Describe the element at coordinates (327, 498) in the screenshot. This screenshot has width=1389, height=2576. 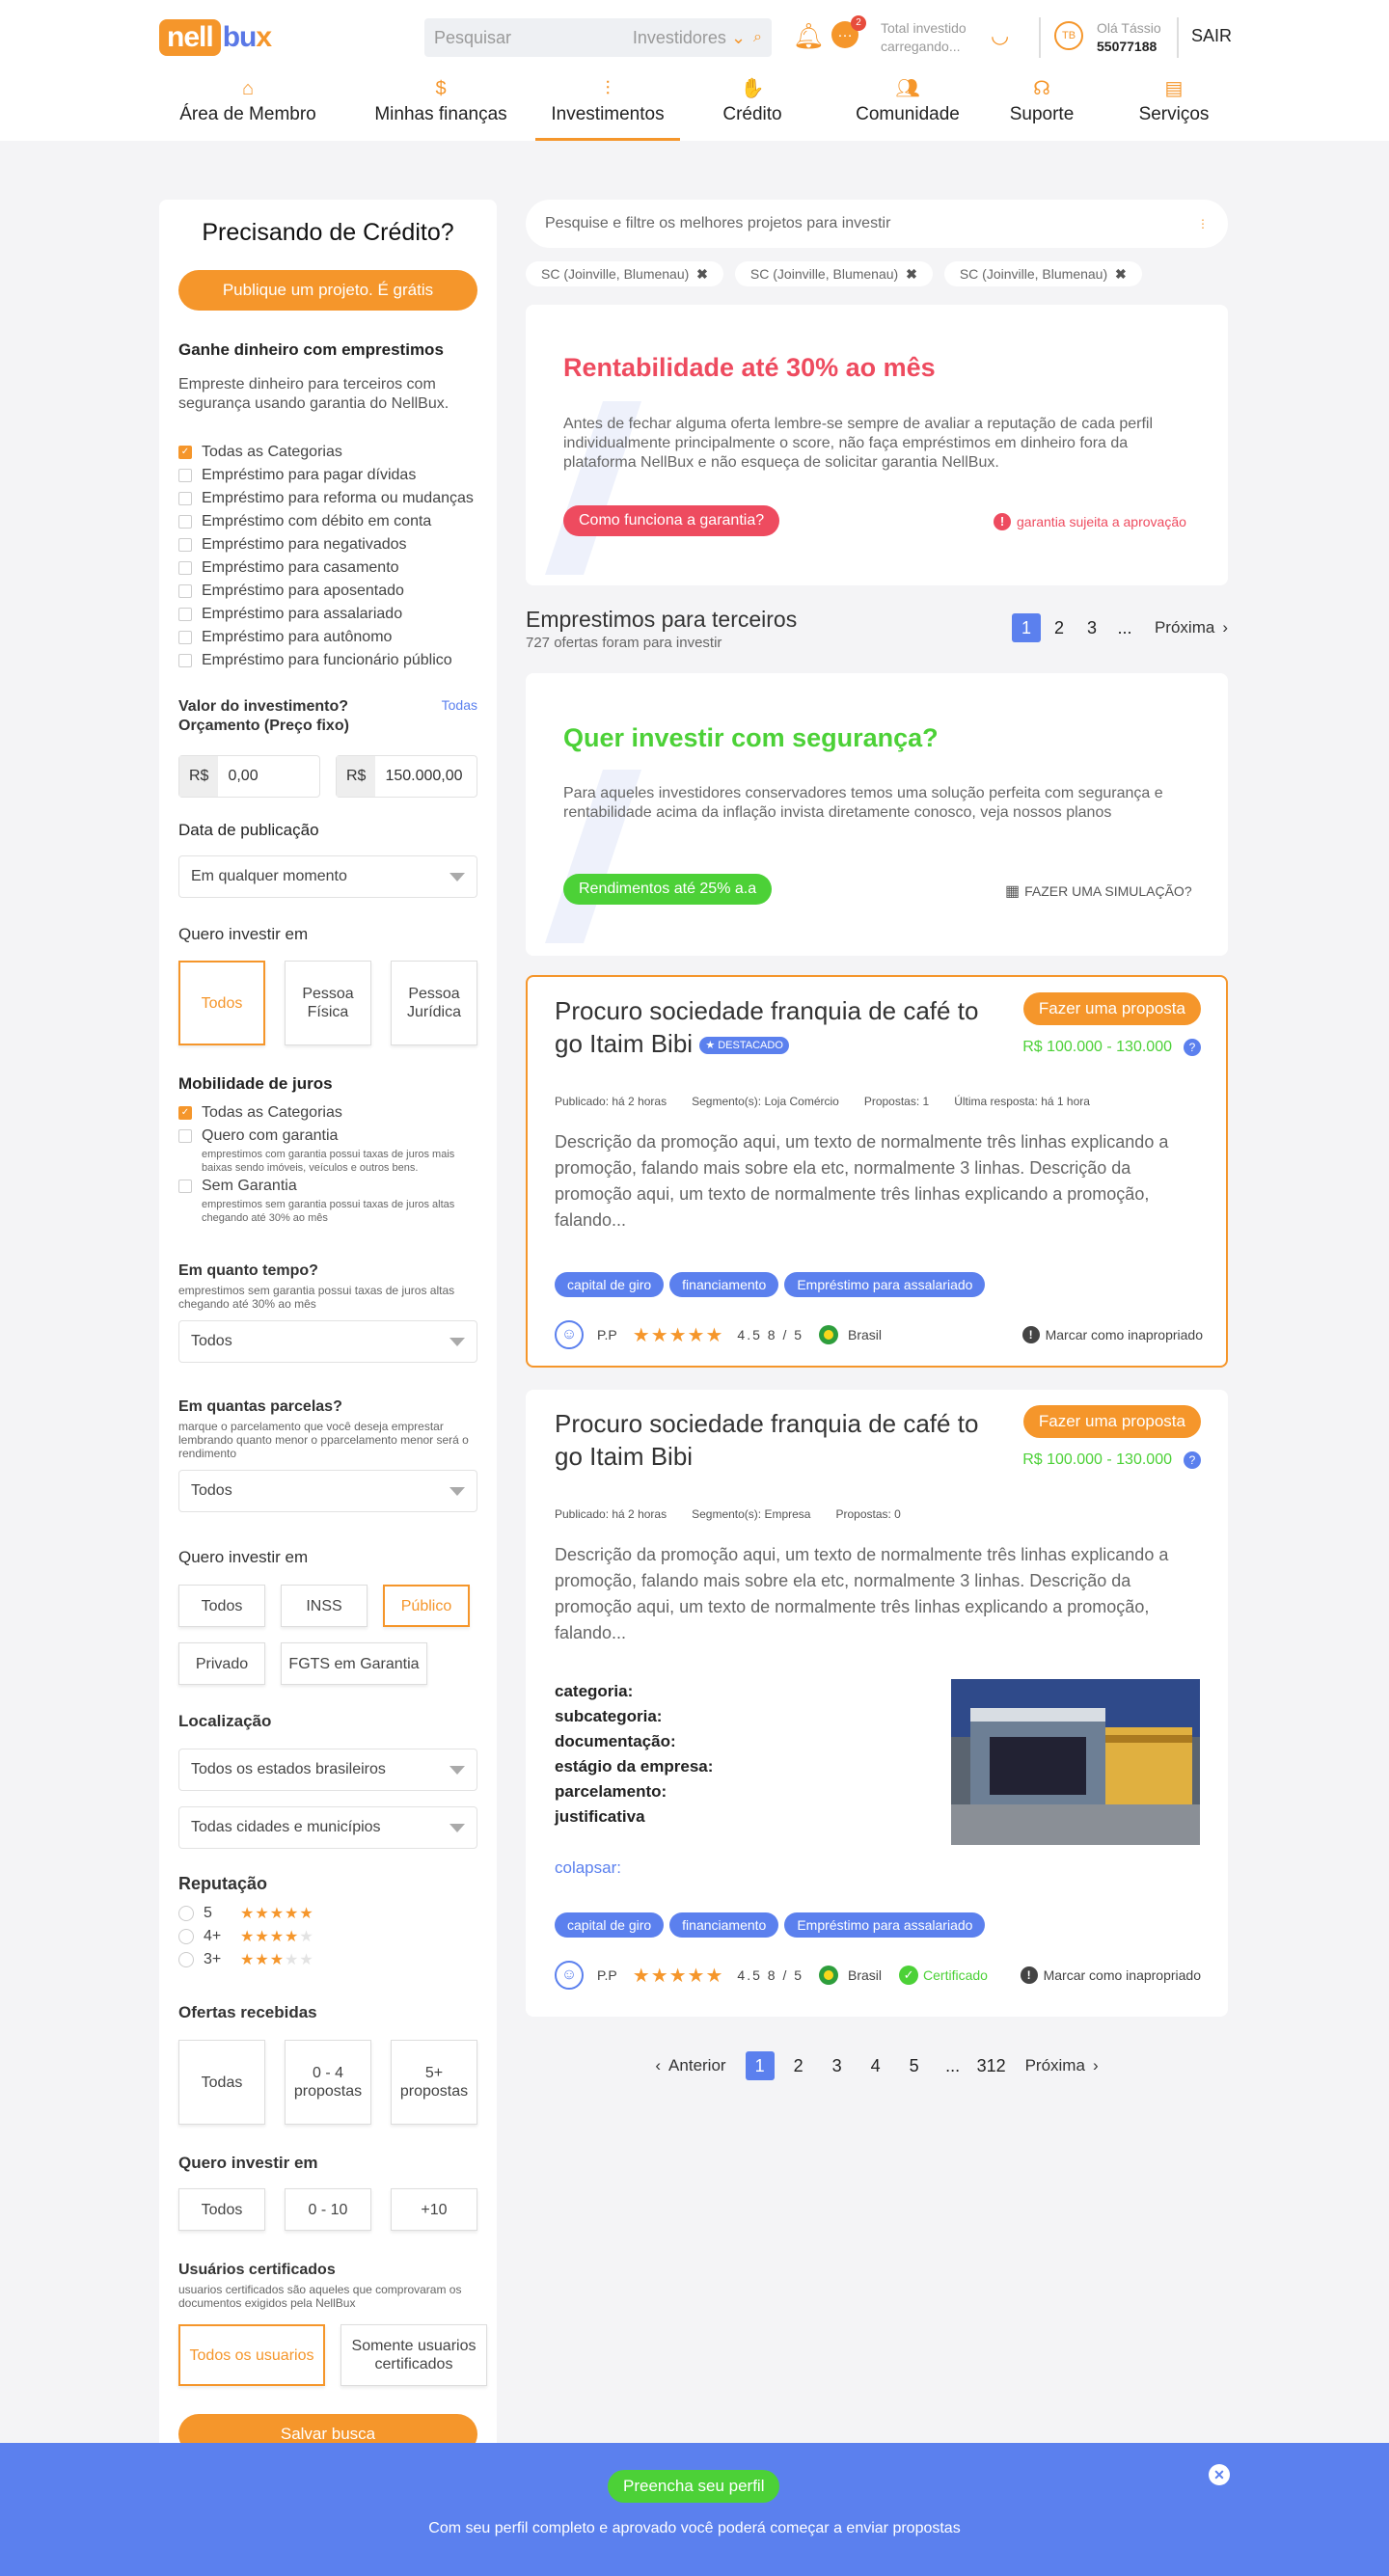
I see `category-checkbox-2: Empréstimo para reforma ou mudanças` at that location.